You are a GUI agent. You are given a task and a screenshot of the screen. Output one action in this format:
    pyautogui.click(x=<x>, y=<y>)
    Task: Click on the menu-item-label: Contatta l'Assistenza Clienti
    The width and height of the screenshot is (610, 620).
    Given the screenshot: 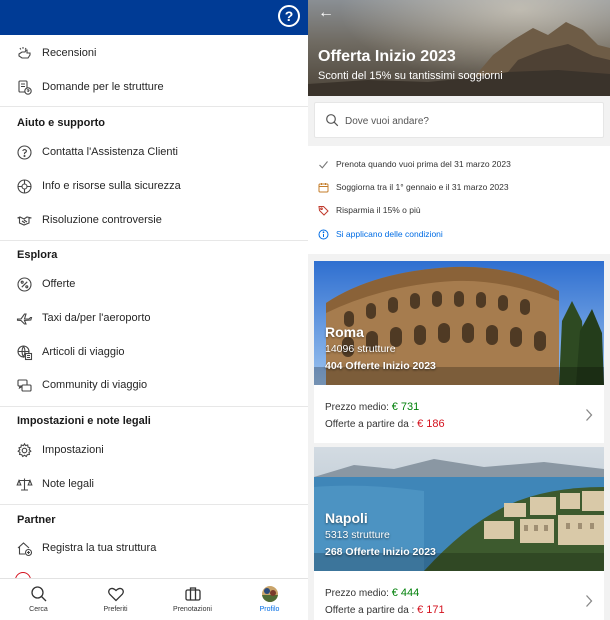 What is the action you would take?
    pyautogui.click(x=110, y=152)
    